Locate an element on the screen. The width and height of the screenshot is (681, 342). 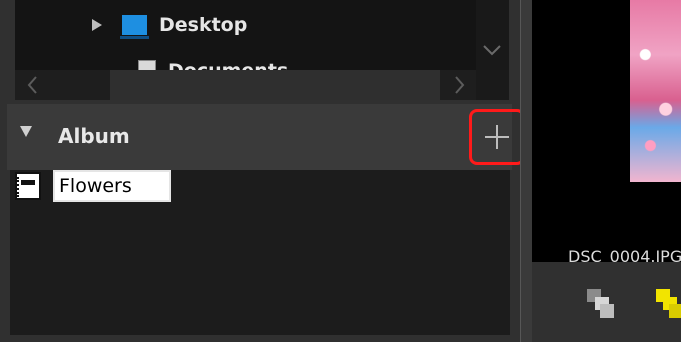
scroll-down-button is located at coordinates (492, 53).